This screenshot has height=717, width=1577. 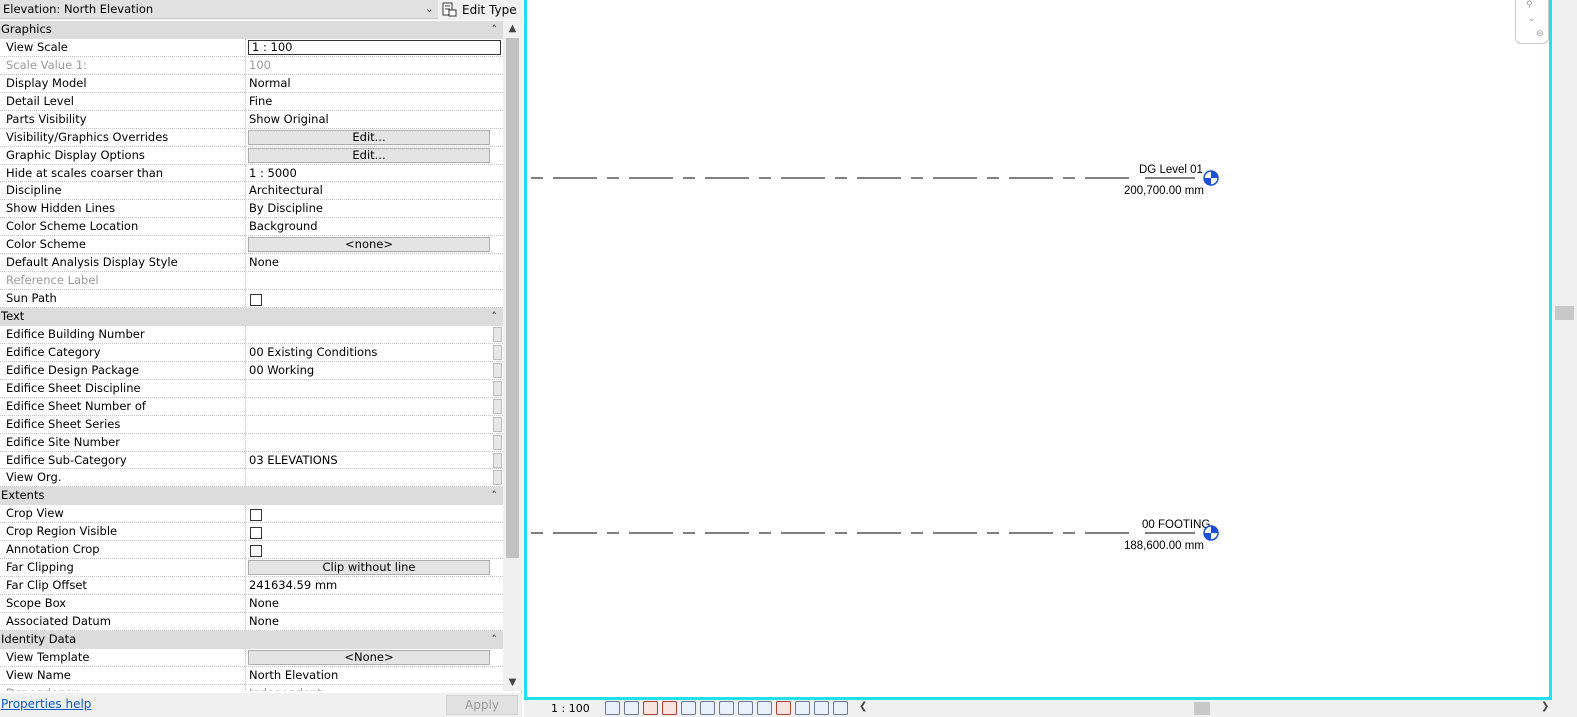 I want to click on group-header: Identity Data ˄, so click(x=251, y=639).